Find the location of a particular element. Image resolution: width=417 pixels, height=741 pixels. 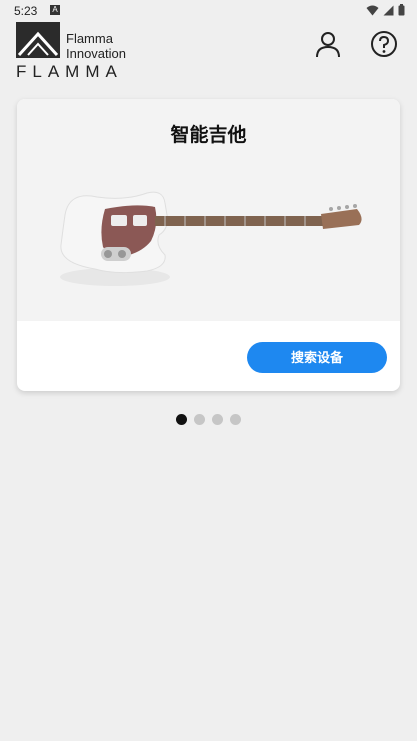

signal-icon is located at coordinates (388, 10).